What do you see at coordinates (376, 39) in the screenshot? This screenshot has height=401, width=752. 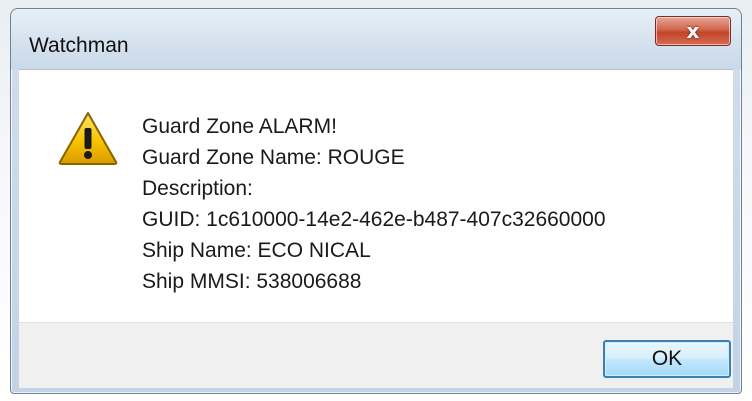 I see `title-bar: Watchman x` at bounding box center [376, 39].